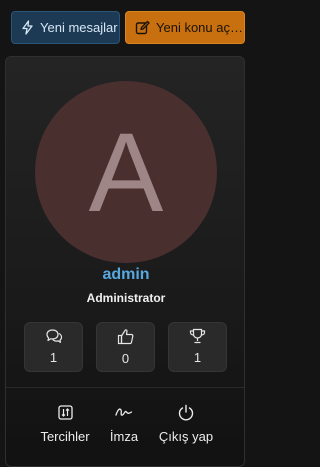 The width and height of the screenshot is (320, 467). I want to click on trophy-icon, so click(197, 336).